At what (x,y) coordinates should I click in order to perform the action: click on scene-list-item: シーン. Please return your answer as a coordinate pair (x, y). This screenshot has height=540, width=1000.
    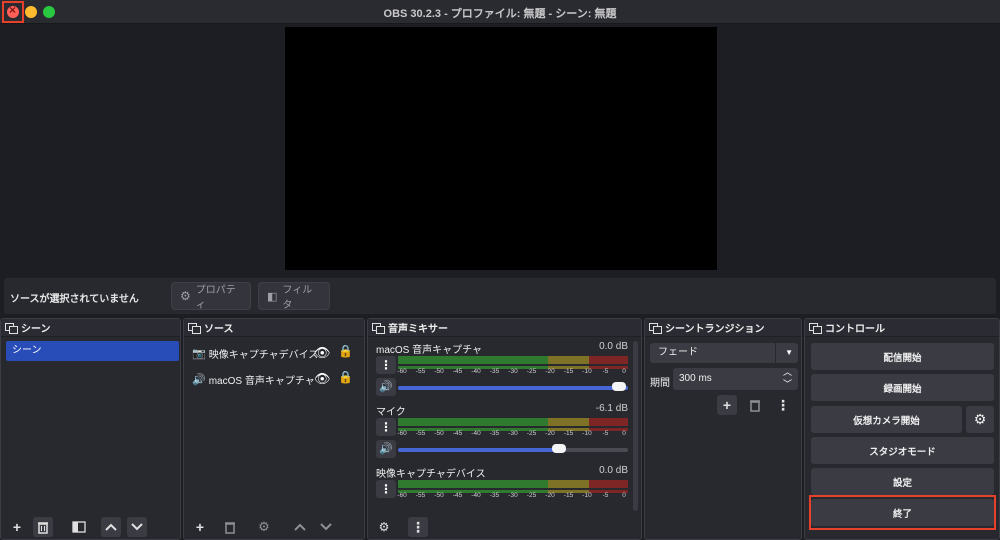
    Looking at the image, I should click on (92, 351).